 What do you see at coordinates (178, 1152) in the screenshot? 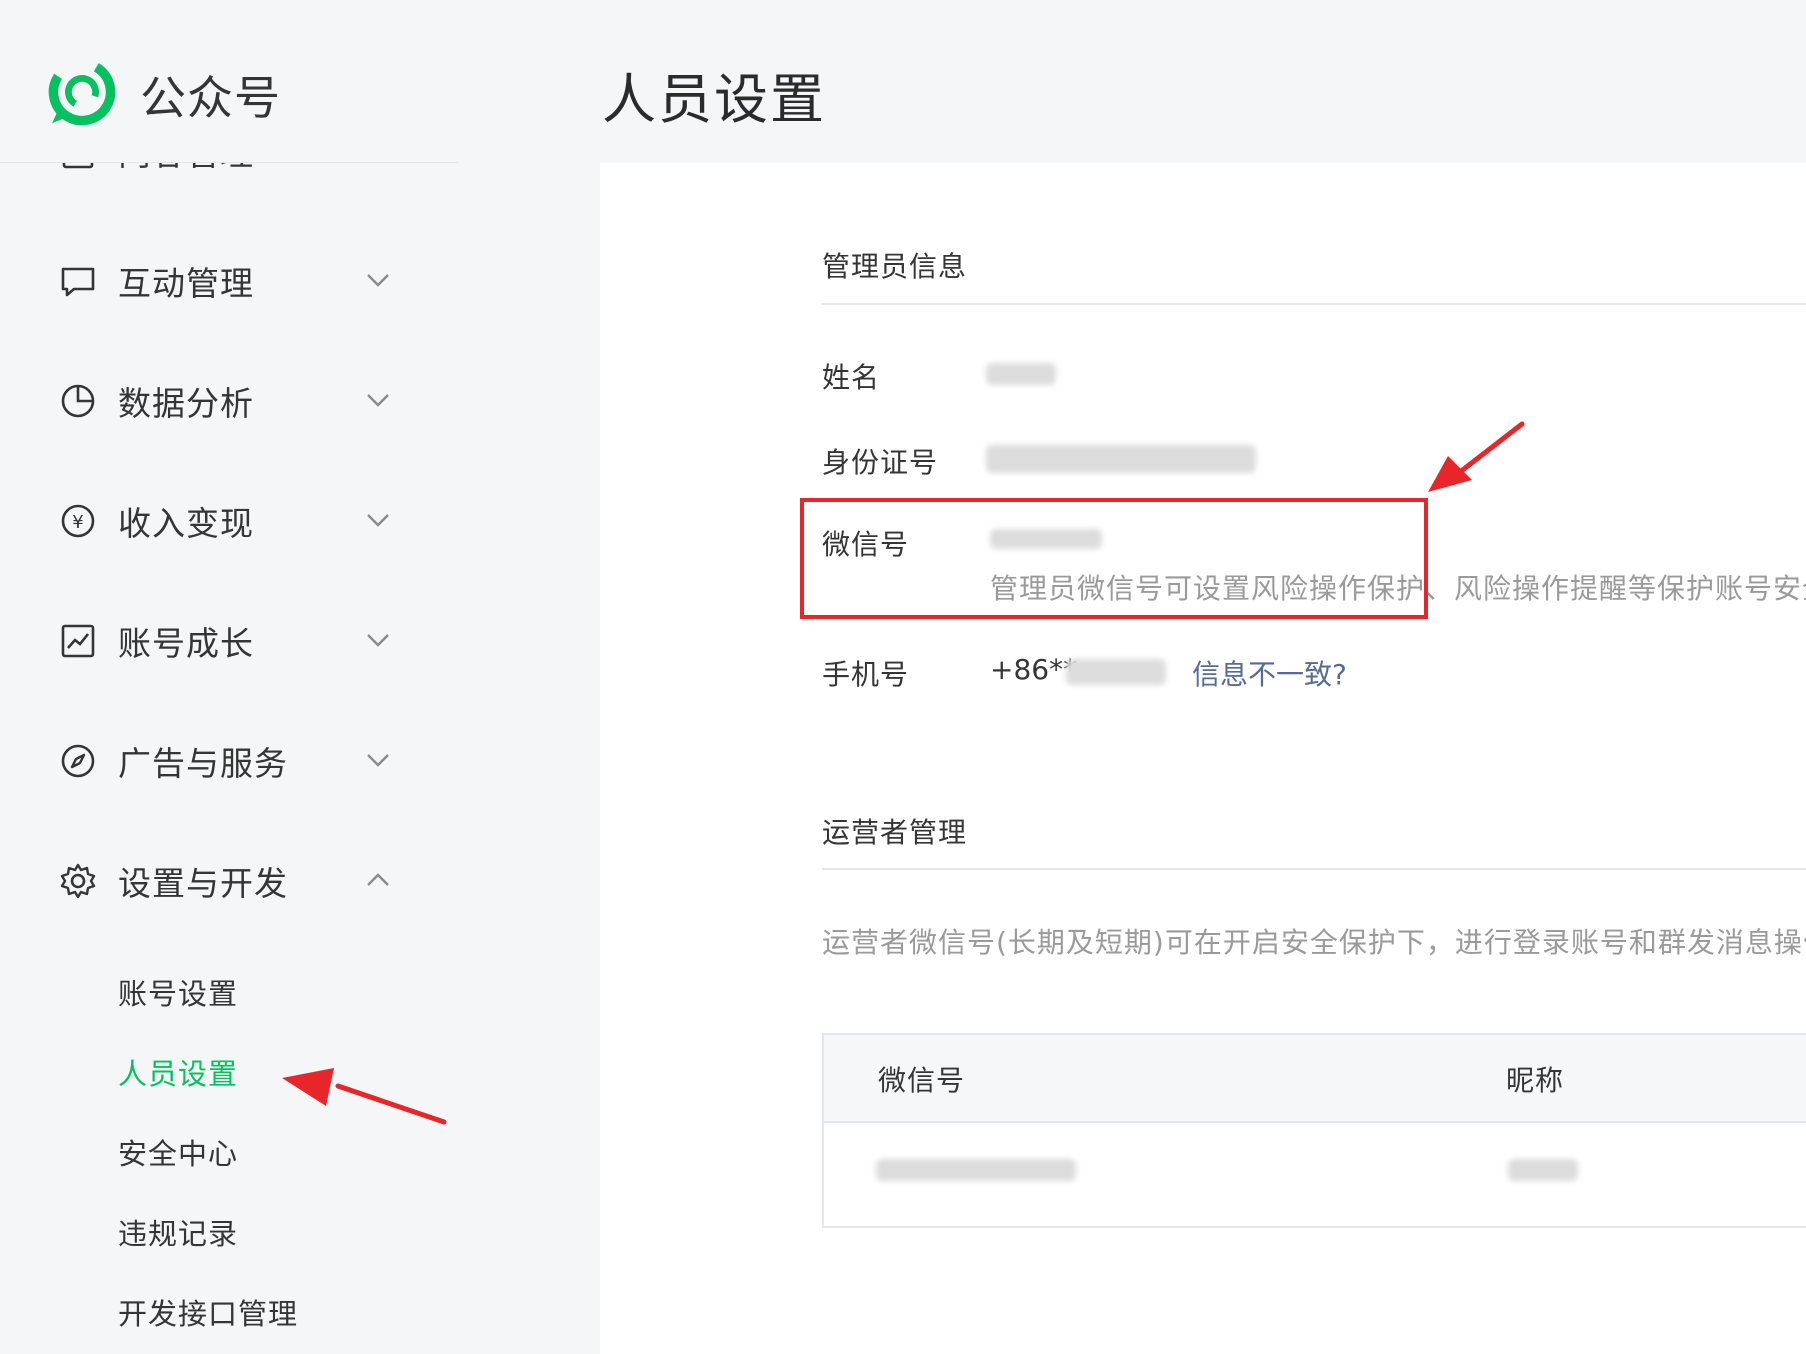
I see `sidebar-subitem-security-center: 安全中心` at bounding box center [178, 1152].